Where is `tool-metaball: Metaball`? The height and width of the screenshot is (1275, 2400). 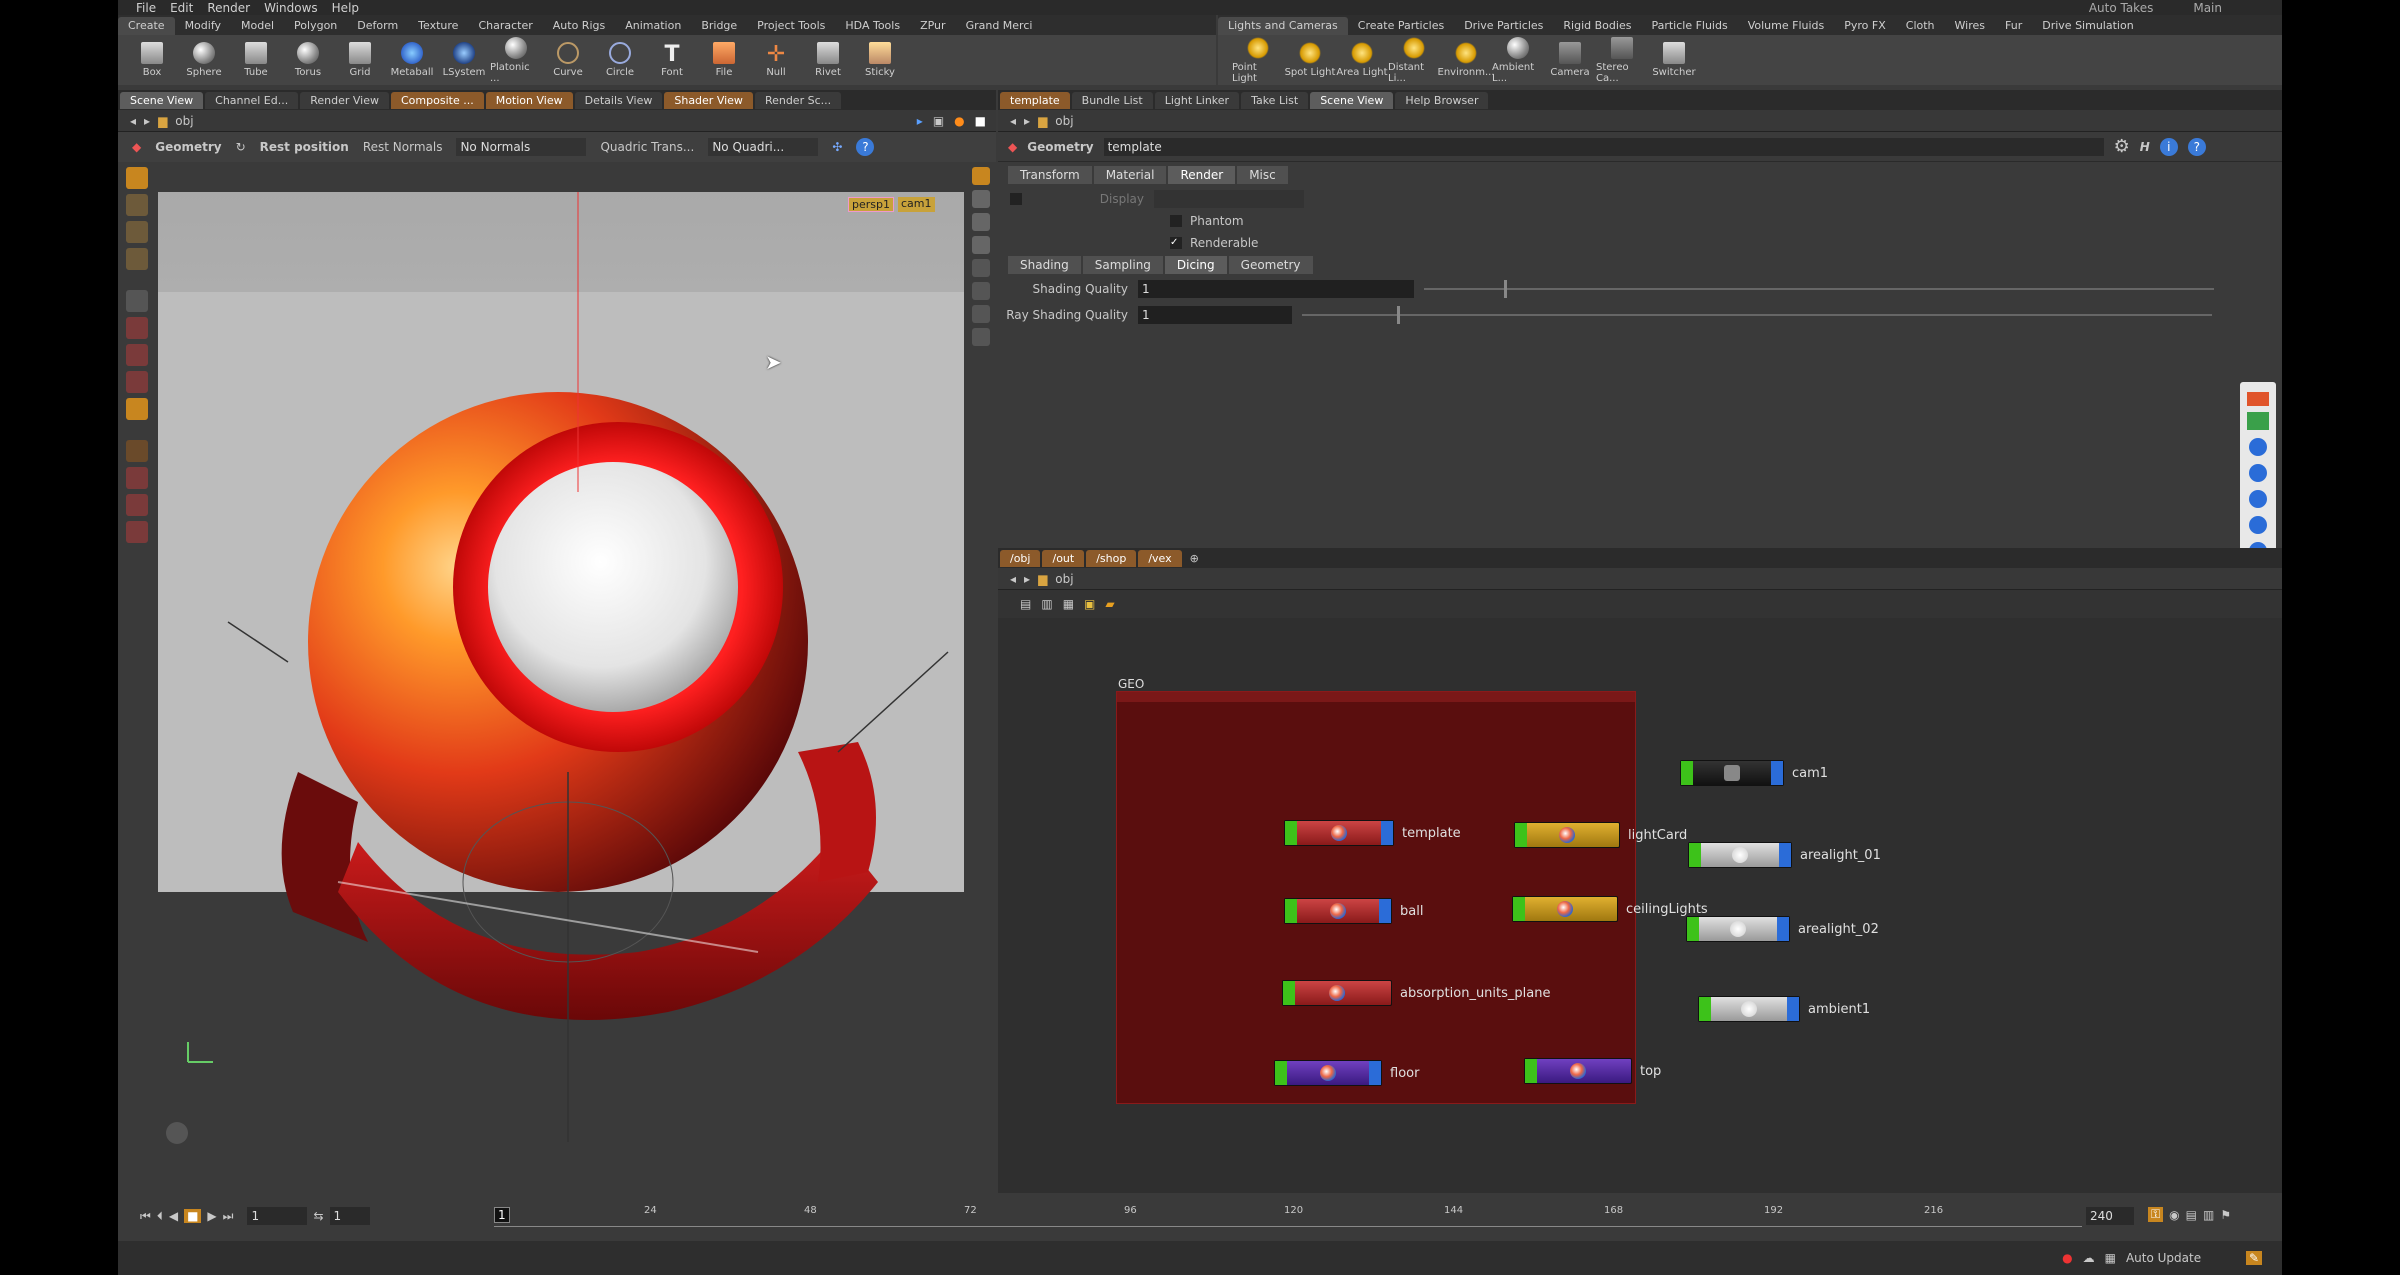 tool-metaball: Metaball is located at coordinates (412, 60).